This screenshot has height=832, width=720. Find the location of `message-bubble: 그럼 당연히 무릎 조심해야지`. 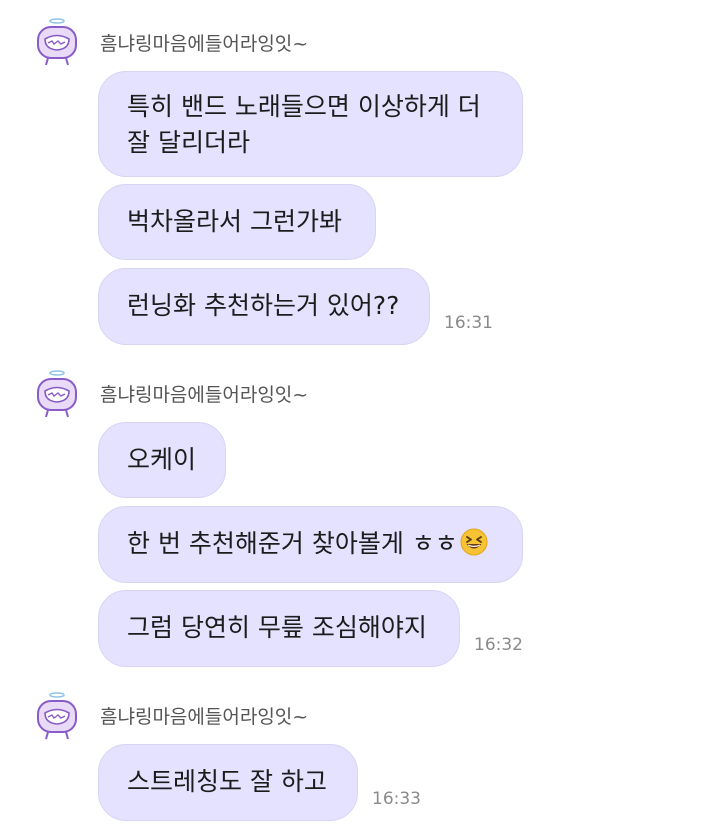

message-bubble: 그럼 당연히 무릎 조심해야지 is located at coordinates (279, 628).